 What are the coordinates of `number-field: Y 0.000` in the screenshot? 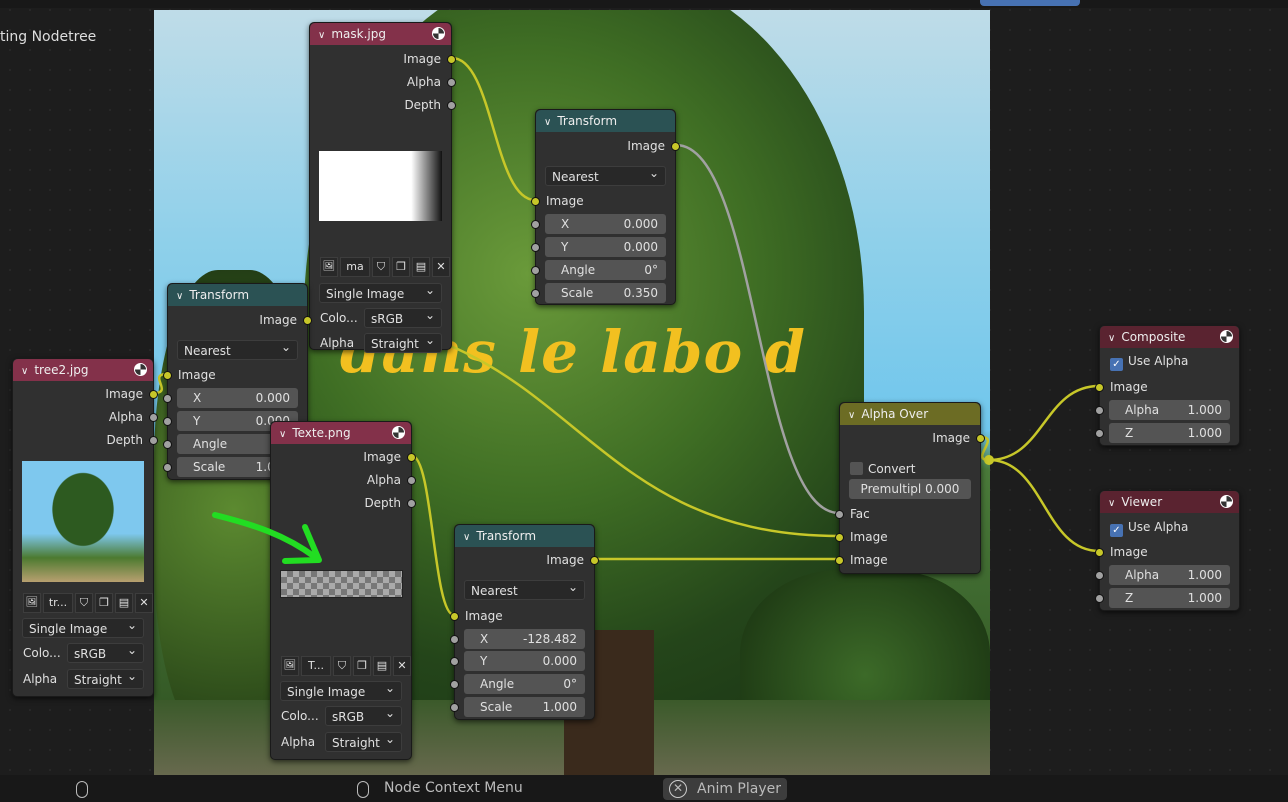 It's located at (524, 661).